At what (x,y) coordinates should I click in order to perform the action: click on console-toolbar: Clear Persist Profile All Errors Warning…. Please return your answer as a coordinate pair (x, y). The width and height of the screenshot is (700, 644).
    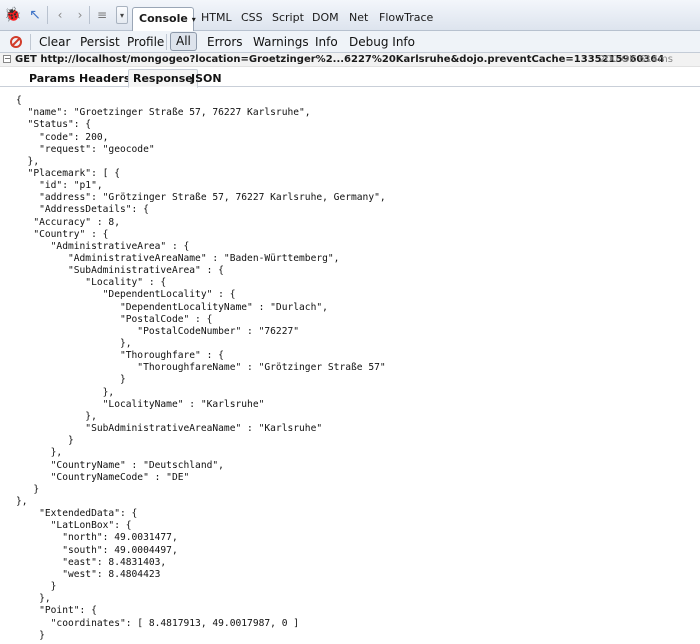
    Looking at the image, I should click on (350, 42).